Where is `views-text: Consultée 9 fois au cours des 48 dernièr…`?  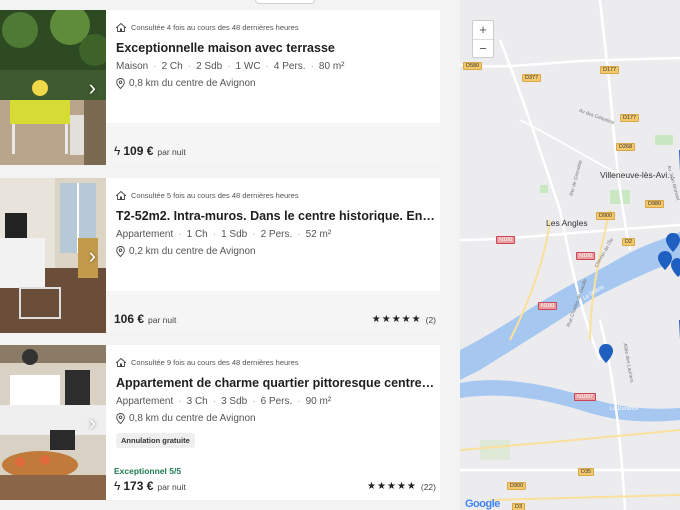 views-text: Consultée 9 fois au cours des 48 dernièr… is located at coordinates (215, 362).